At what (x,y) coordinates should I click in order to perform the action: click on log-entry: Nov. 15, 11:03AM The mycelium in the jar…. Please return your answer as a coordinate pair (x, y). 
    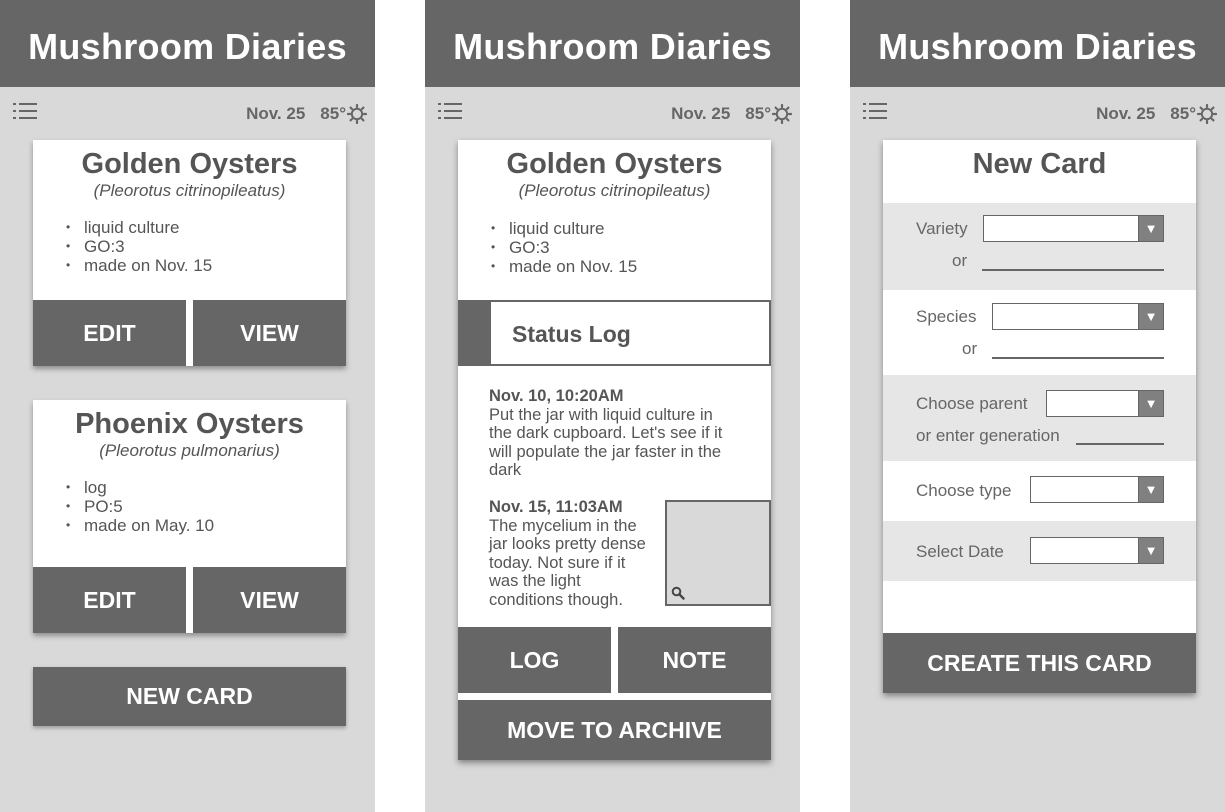
    Looking at the image, I should click on (579, 553).